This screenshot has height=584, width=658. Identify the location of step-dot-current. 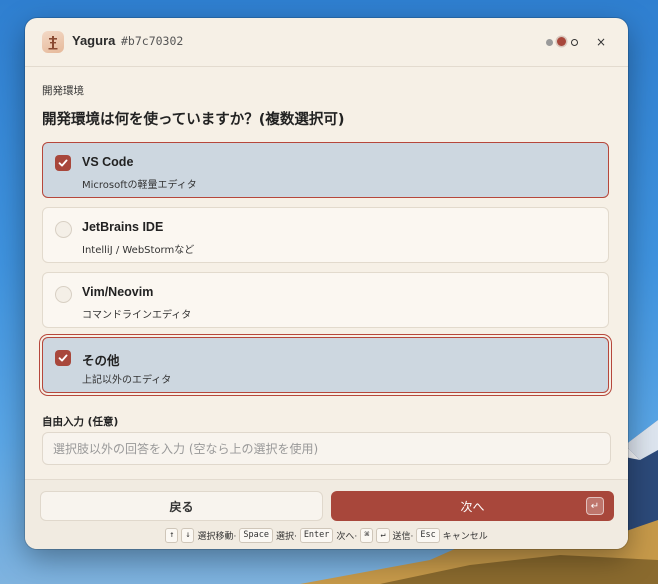
(561, 41).